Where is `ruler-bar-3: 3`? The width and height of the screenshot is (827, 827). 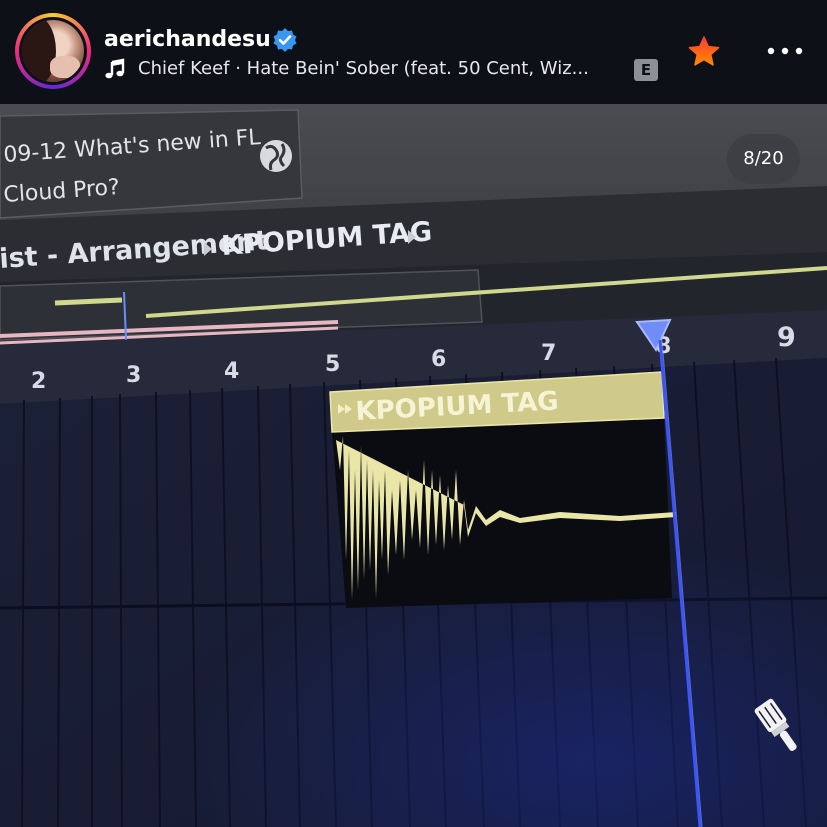
ruler-bar-3: 3 is located at coordinates (133, 375).